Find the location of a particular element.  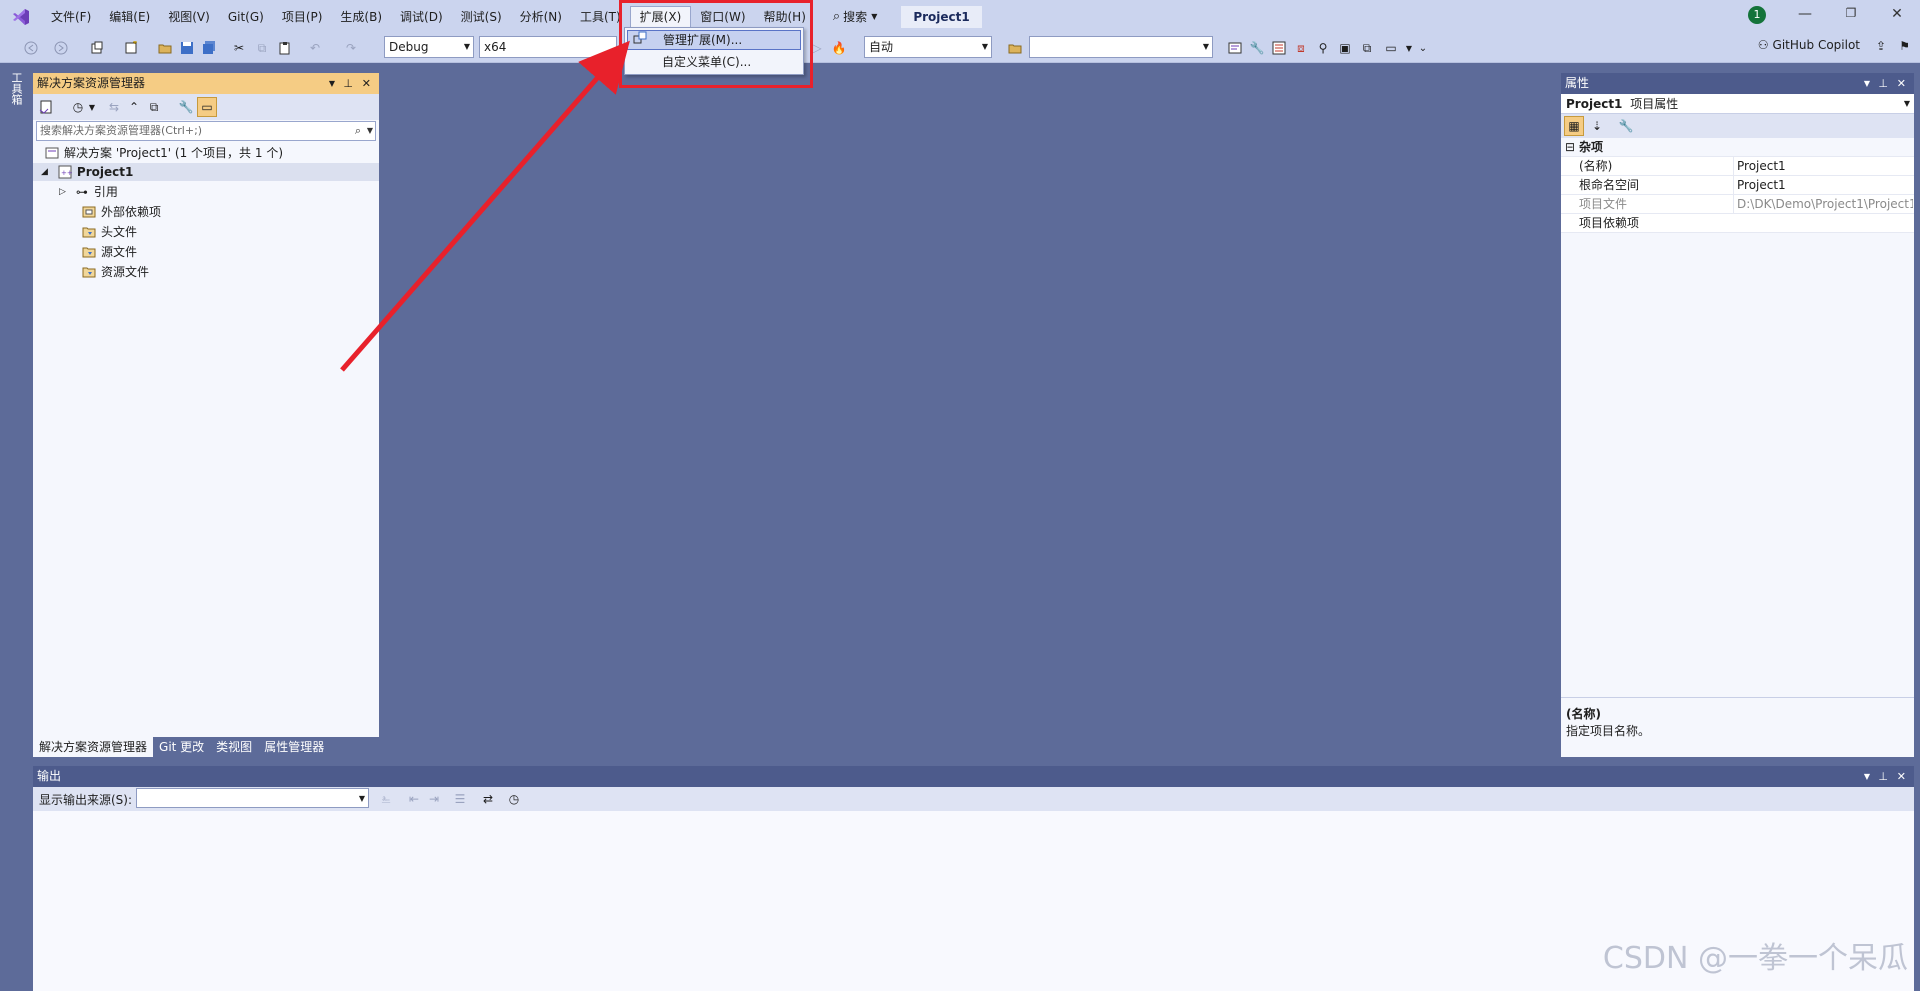

forward-icon is located at coordinates (61, 48).